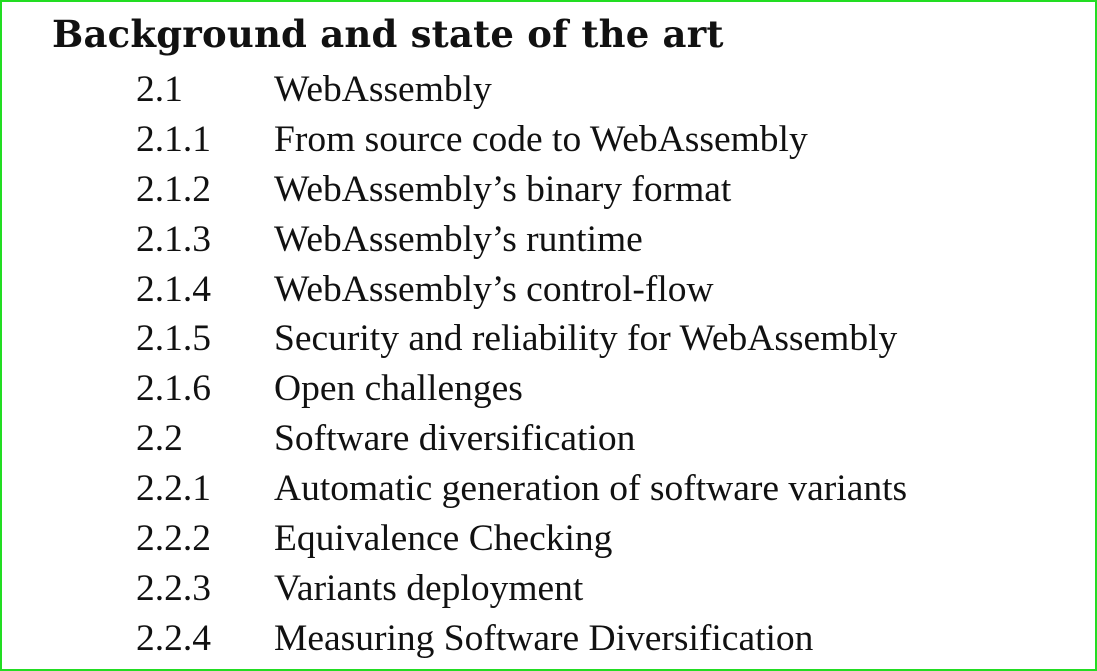  Describe the element at coordinates (383, 89) in the screenshot. I see `toc-entry-title: WebAssembly` at that location.